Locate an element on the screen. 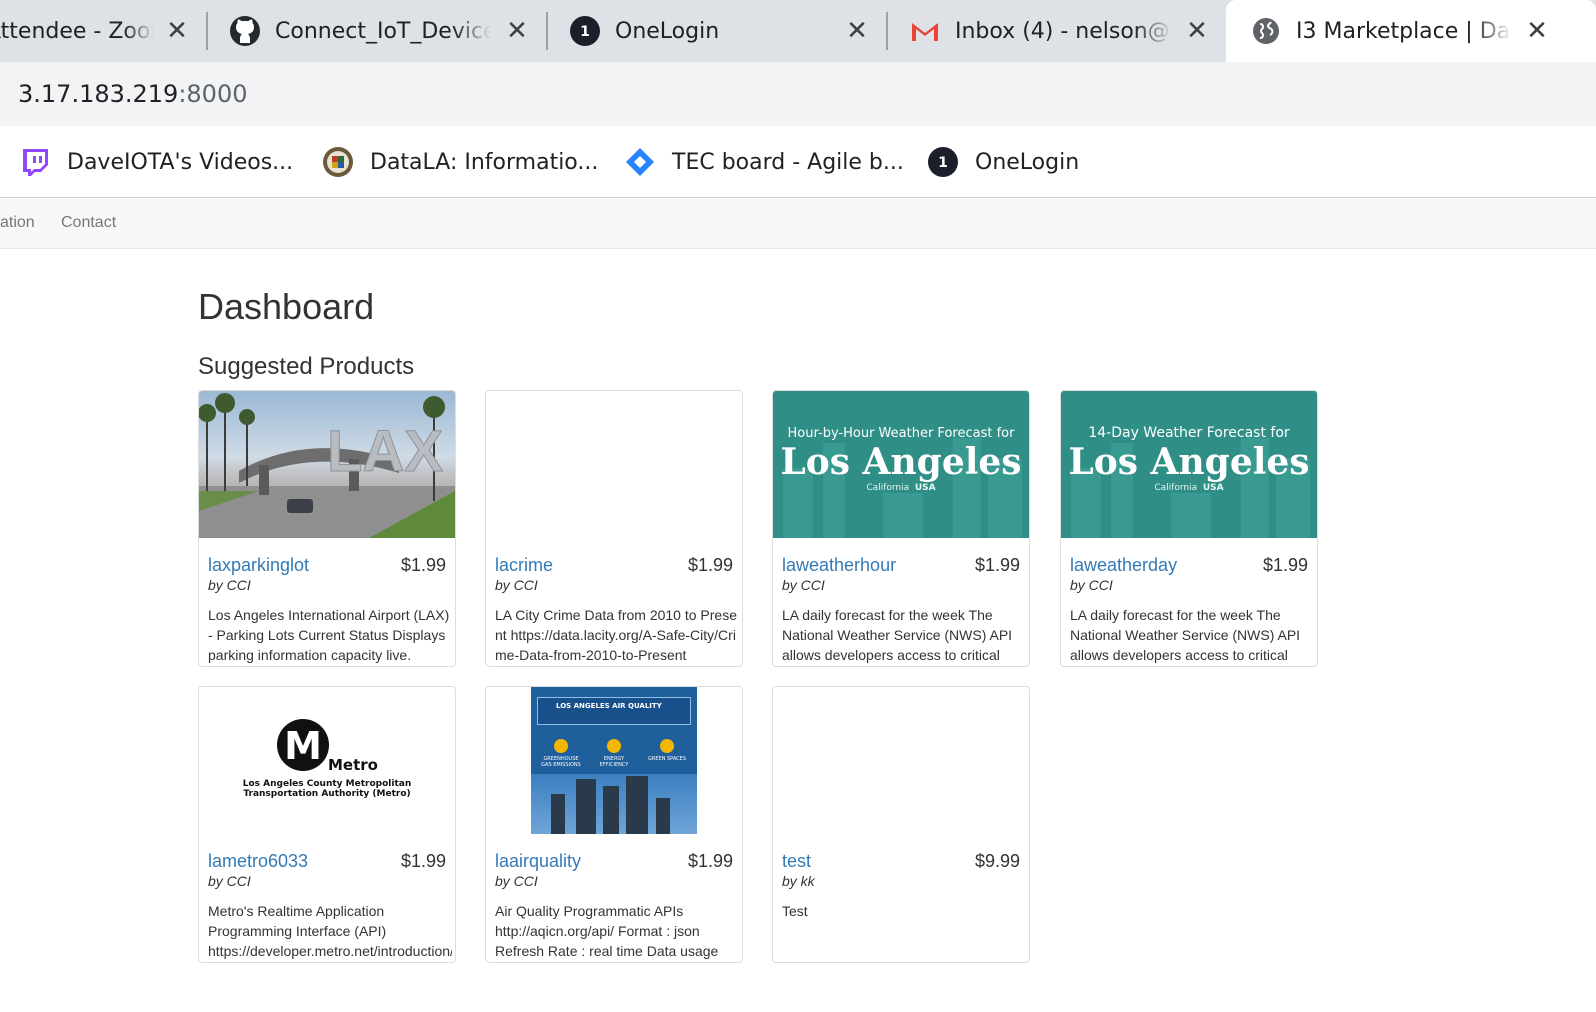  bookmark-label: OneLogin is located at coordinates (1027, 162).